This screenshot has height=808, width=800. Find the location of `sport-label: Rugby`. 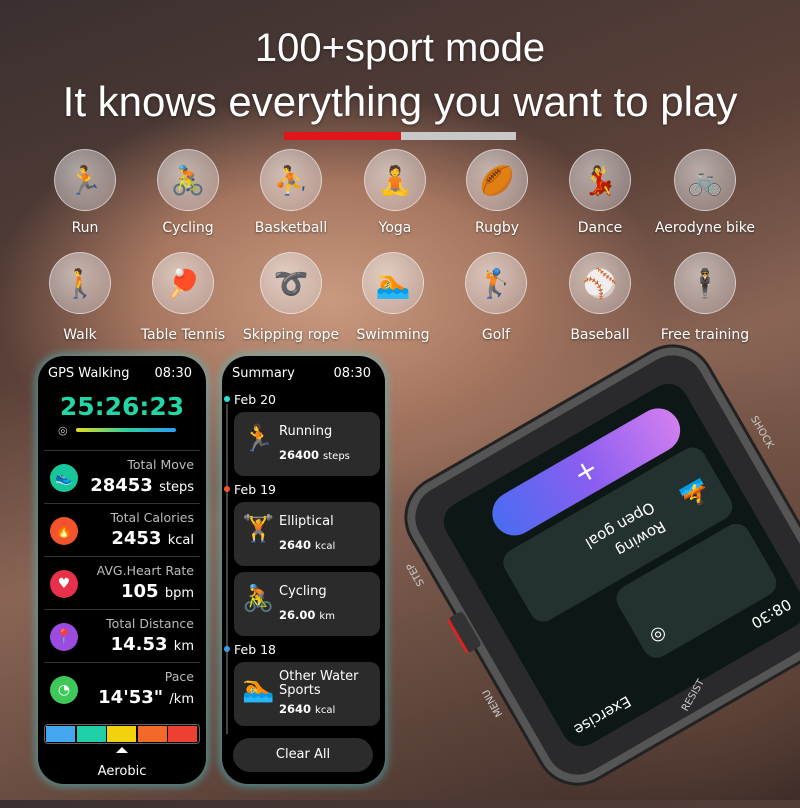

sport-label: Rugby is located at coordinates (497, 228).